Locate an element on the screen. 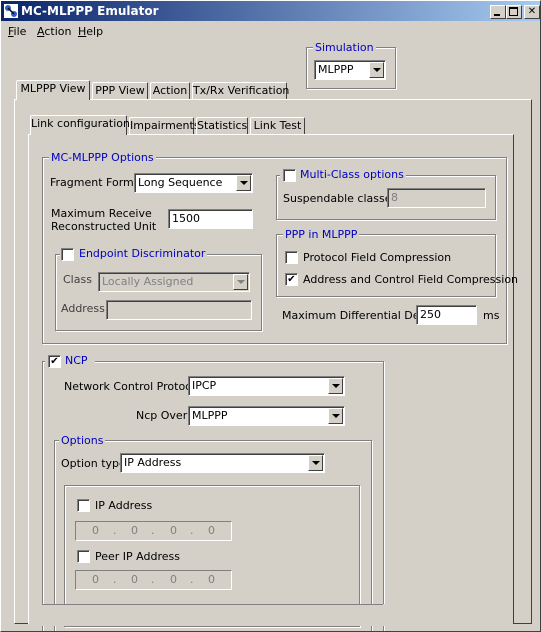 This screenshot has height=632, width=541. tab-txrx-label: Tx/Rx Verification is located at coordinates (241, 90).